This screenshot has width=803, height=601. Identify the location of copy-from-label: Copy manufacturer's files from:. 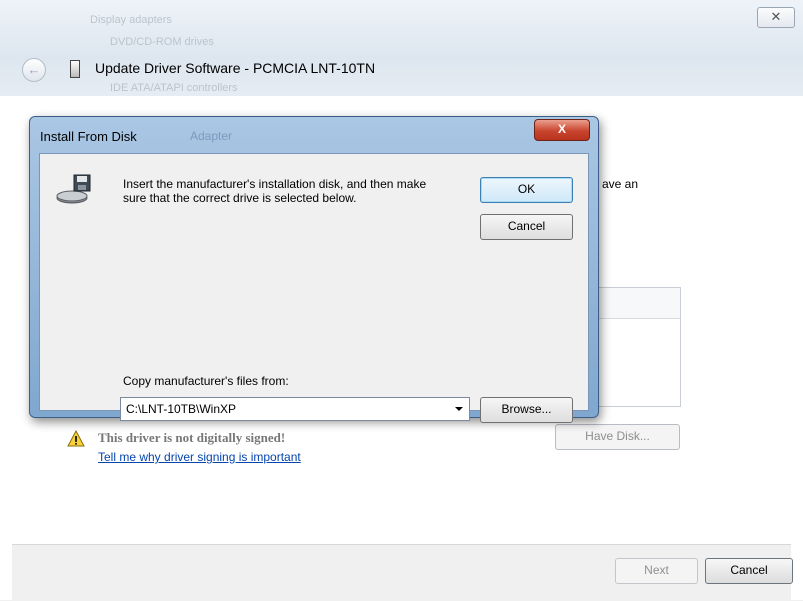
(206, 381).